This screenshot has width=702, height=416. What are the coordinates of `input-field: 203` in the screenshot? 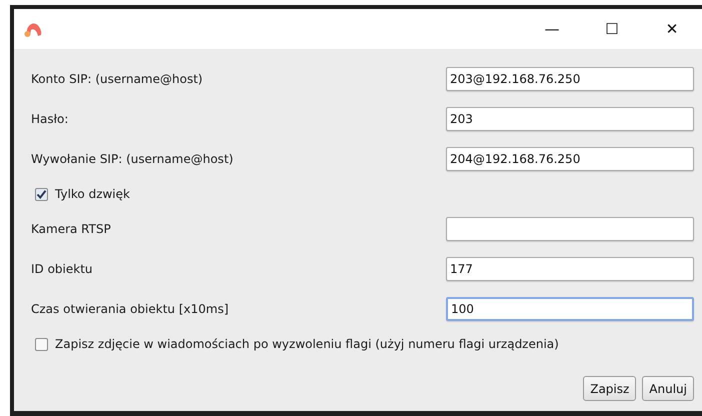 It's located at (570, 119).